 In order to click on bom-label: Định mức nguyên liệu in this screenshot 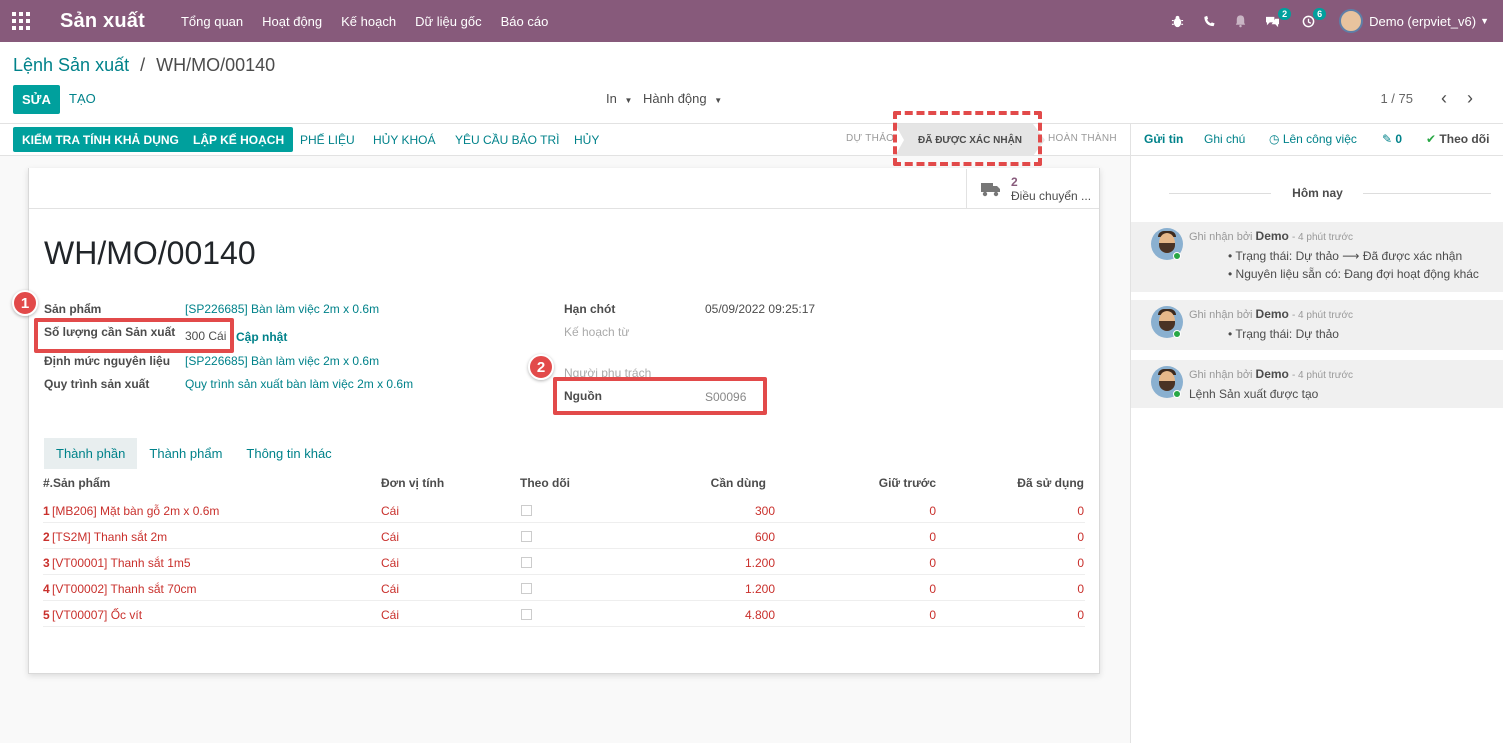, I will do `click(107, 361)`.